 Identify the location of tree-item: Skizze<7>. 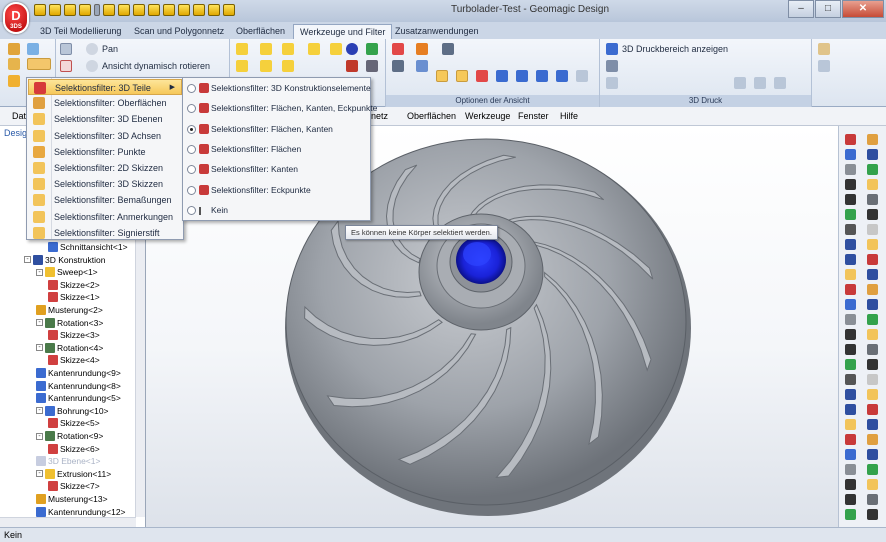
(74, 486).